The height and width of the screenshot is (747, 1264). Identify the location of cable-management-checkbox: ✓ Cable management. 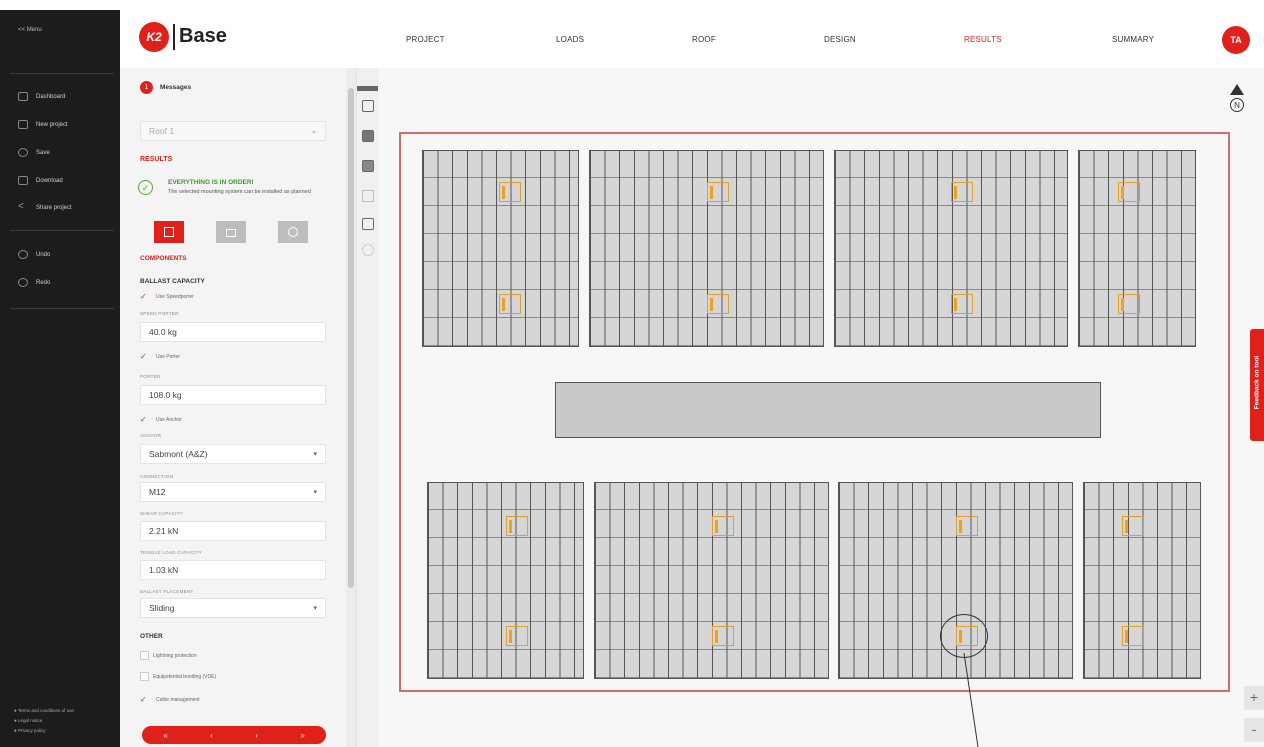
(170, 699).